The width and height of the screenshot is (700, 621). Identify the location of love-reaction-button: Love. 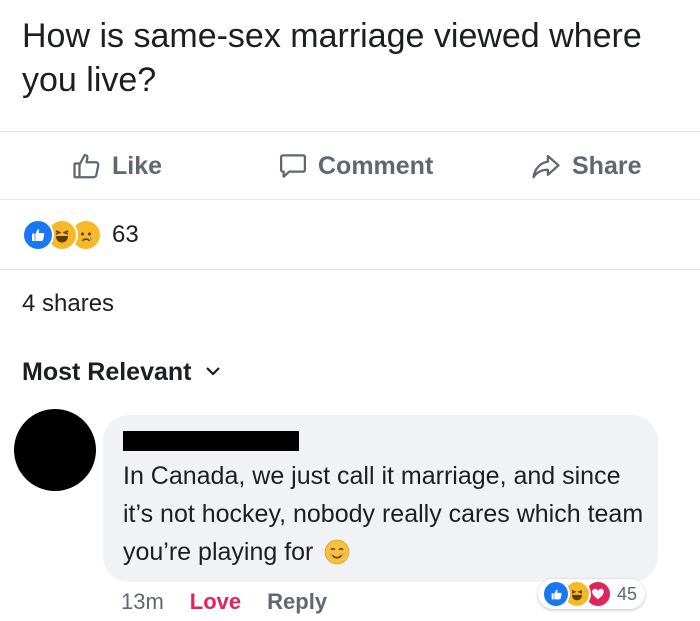
(215, 602).